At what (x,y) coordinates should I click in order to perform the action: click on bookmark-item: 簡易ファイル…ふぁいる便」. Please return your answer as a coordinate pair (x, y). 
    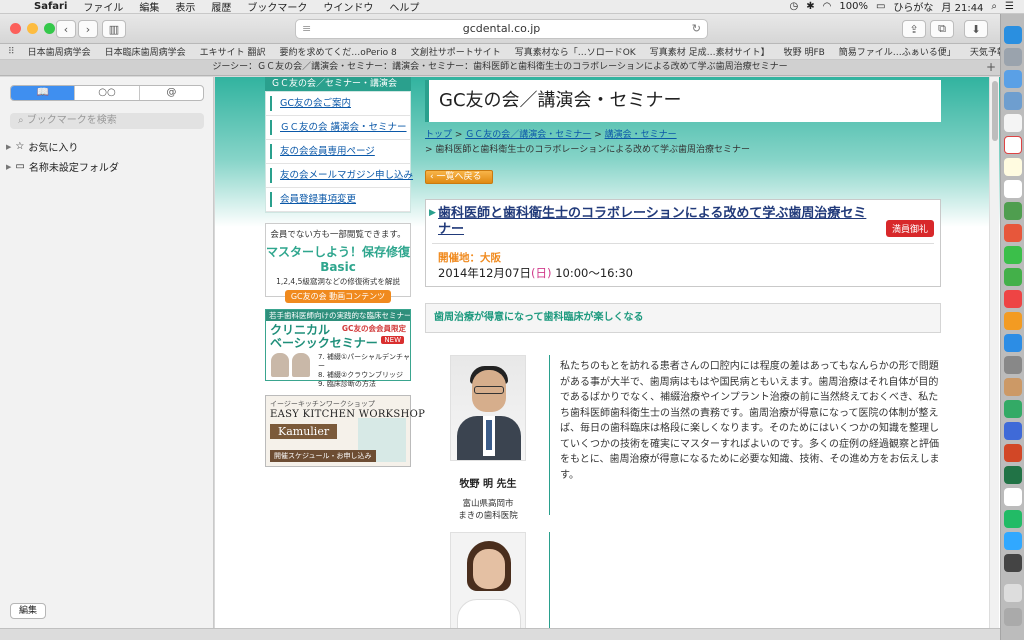
    Looking at the image, I should click on (897, 51).